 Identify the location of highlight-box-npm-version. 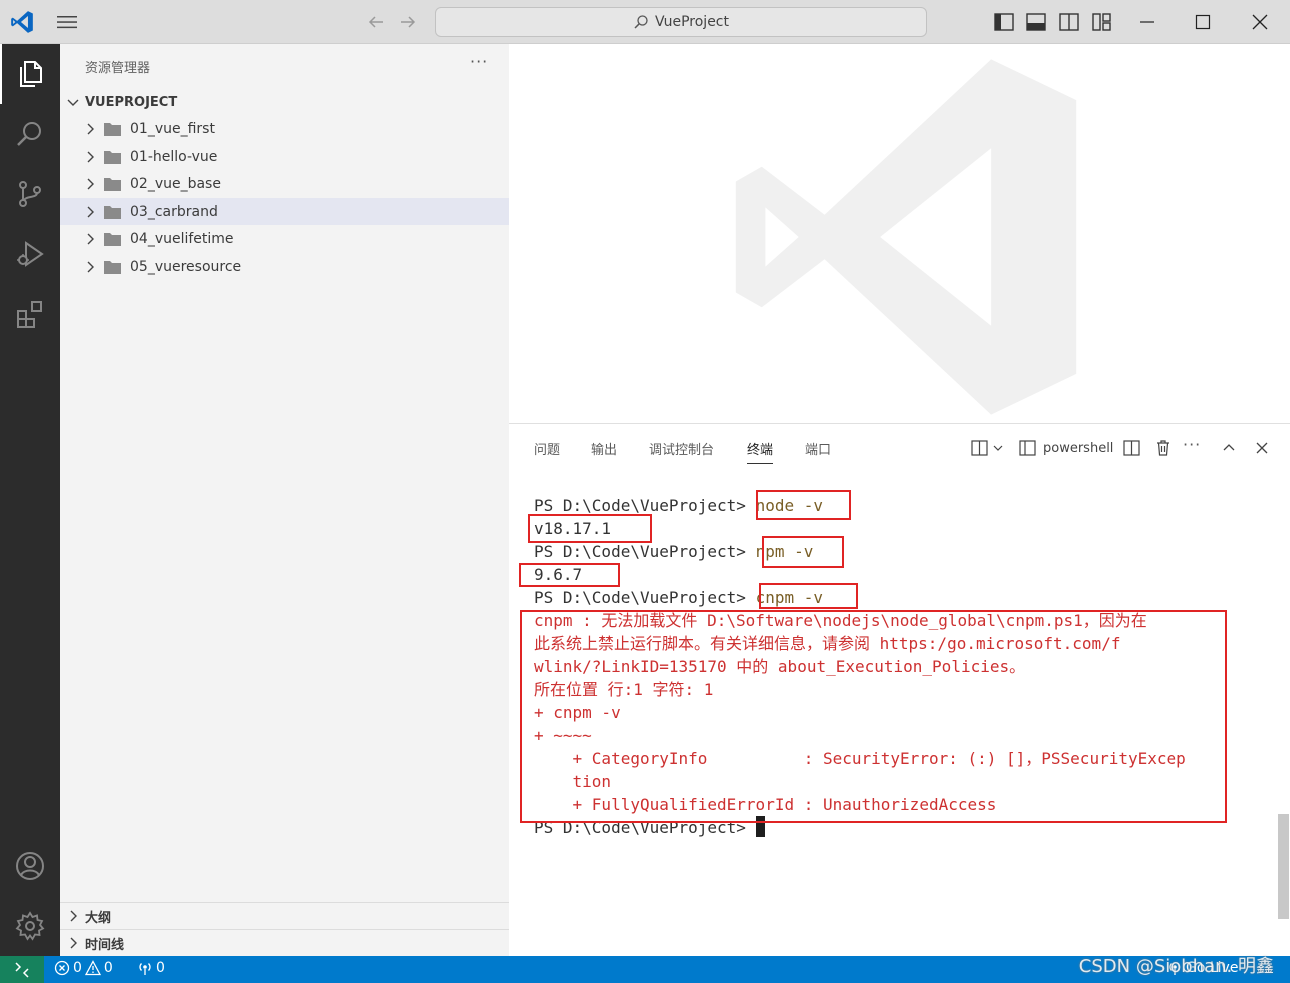
(569, 575).